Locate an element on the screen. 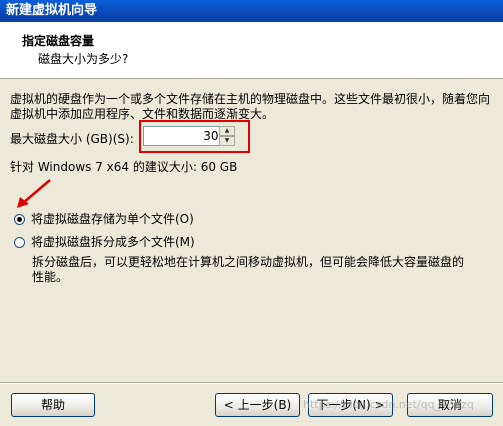 The height and width of the screenshot is (426, 503). header-title: 指定磁盘容量 is located at coordinates (58, 41).